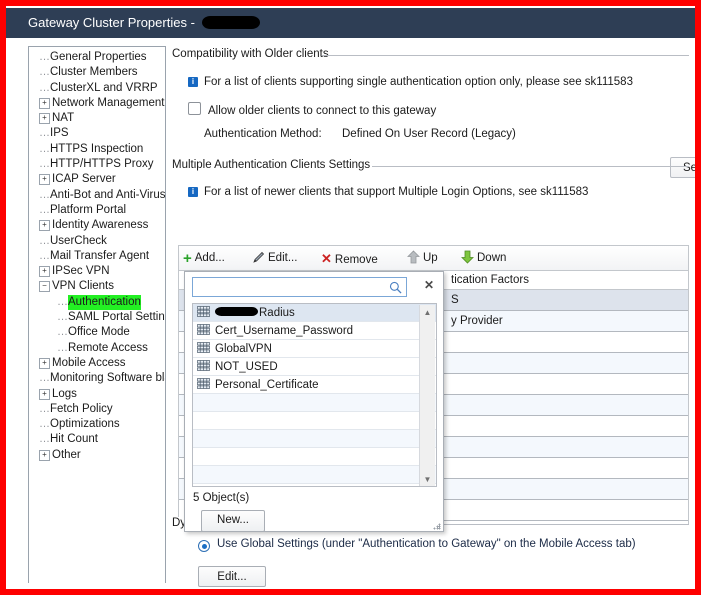  I want to click on tree-item-optimizations: …Optimizations, so click(97, 424).